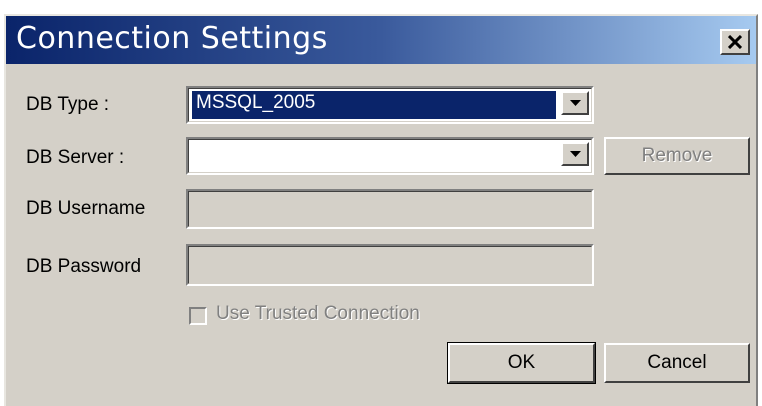  What do you see at coordinates (68, 104) in the screenshot?
I see `db-type-label: DB Type :` at bounding box center [68, 104].